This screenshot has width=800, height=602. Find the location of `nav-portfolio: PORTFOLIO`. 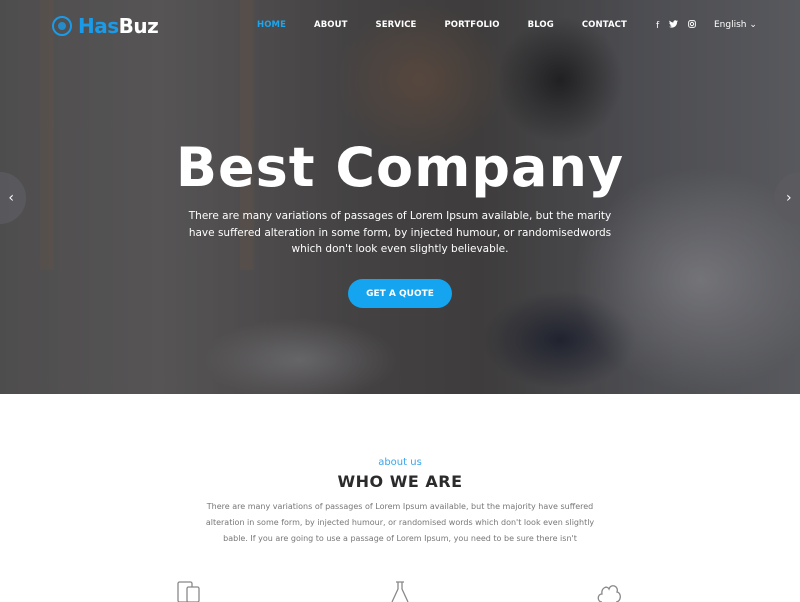

nav-portfolio: PORTFOLIO is located at coordinates (471, 25).